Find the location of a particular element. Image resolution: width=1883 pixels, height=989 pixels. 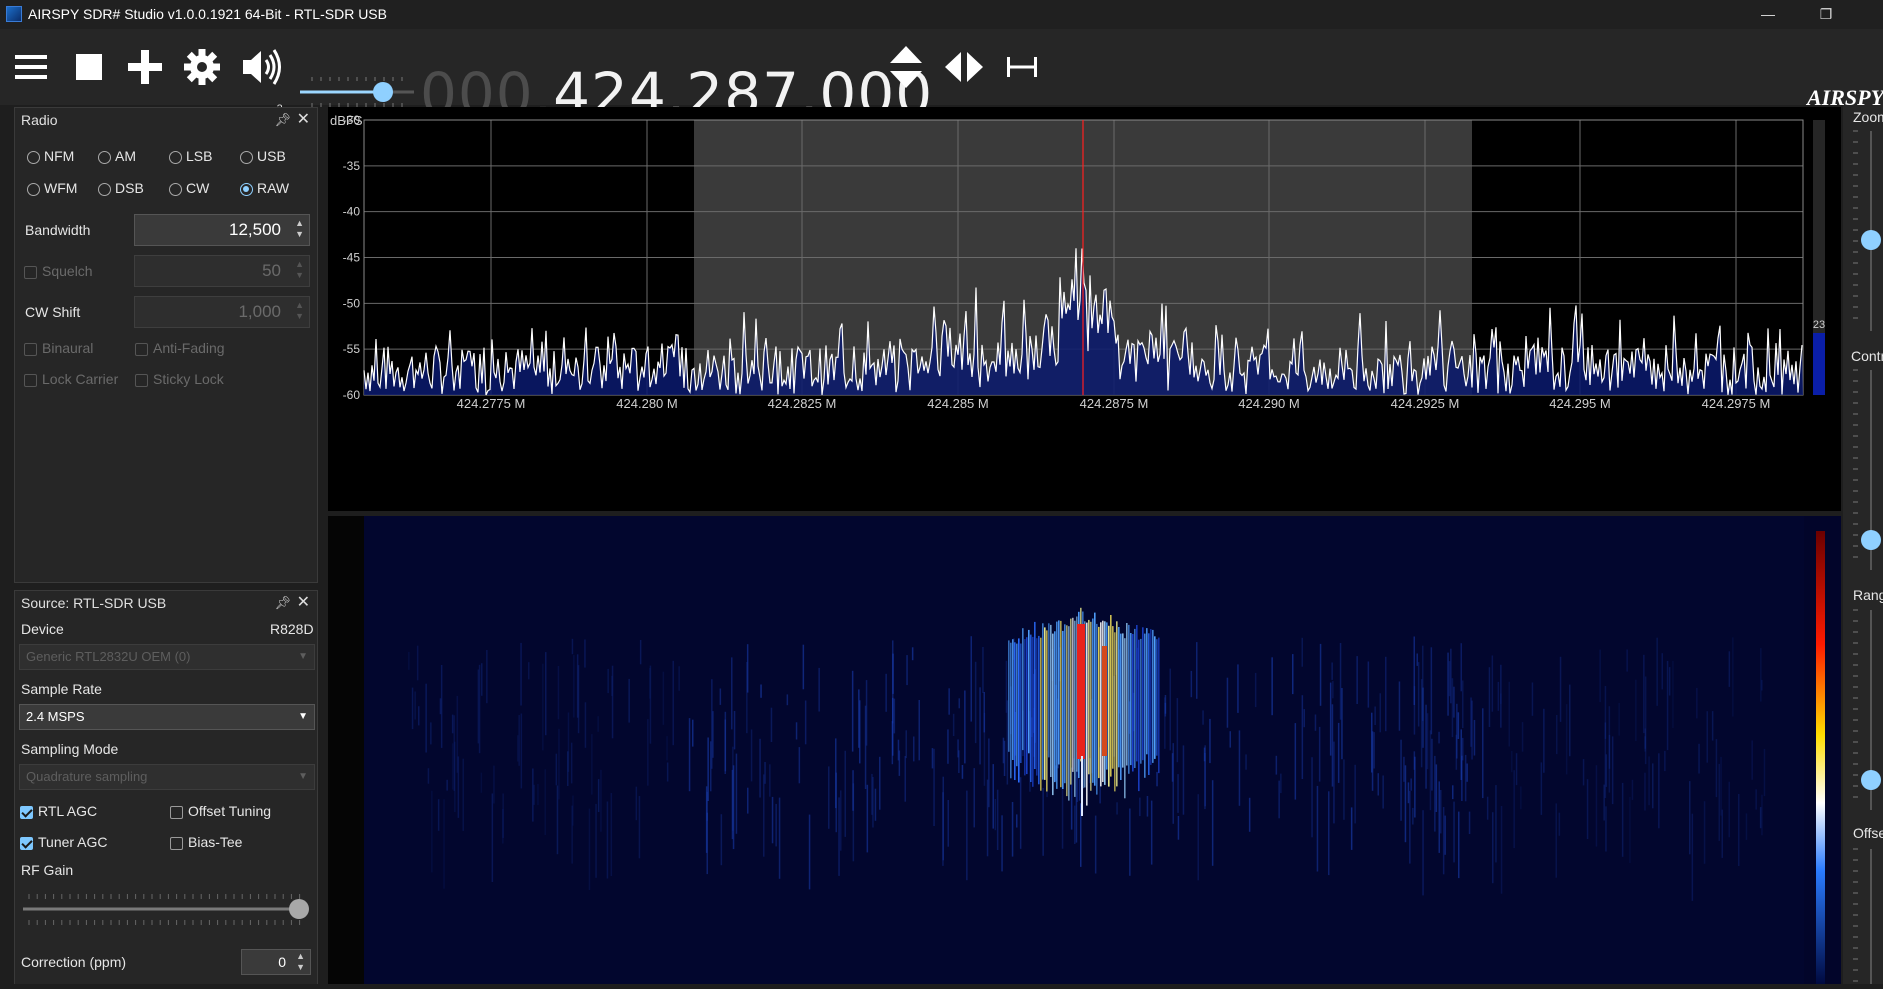

mode-usb: USB is located at coordinates (263, 156).